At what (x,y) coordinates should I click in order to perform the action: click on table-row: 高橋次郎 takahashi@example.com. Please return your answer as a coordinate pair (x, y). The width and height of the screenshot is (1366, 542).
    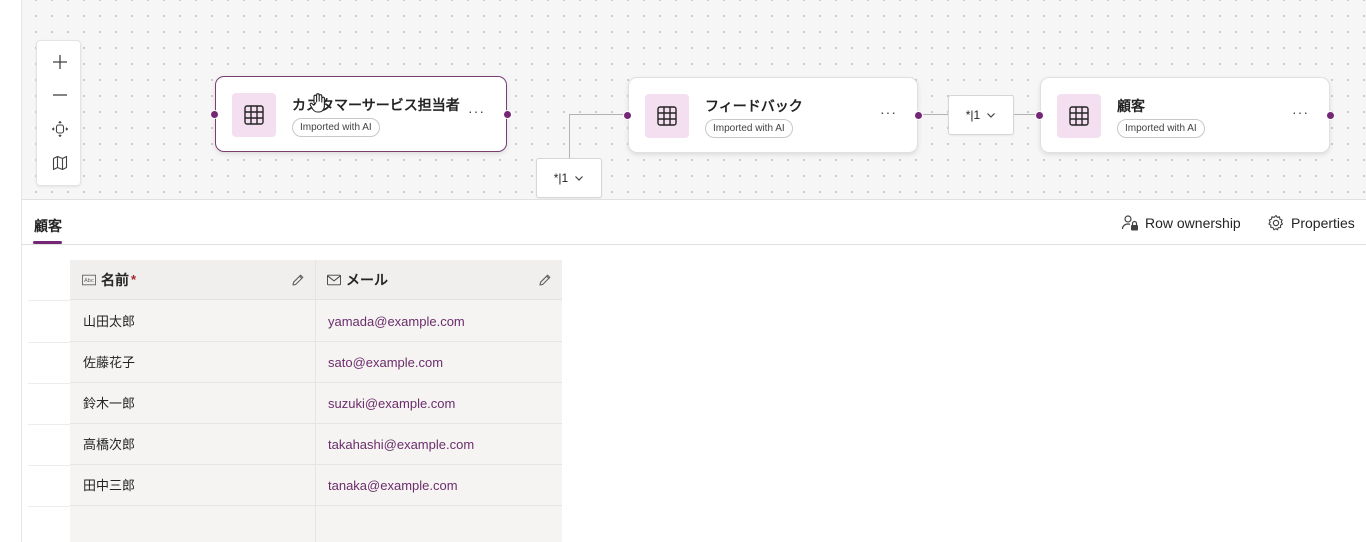
    Looking at the image, I should click on (316, 444).